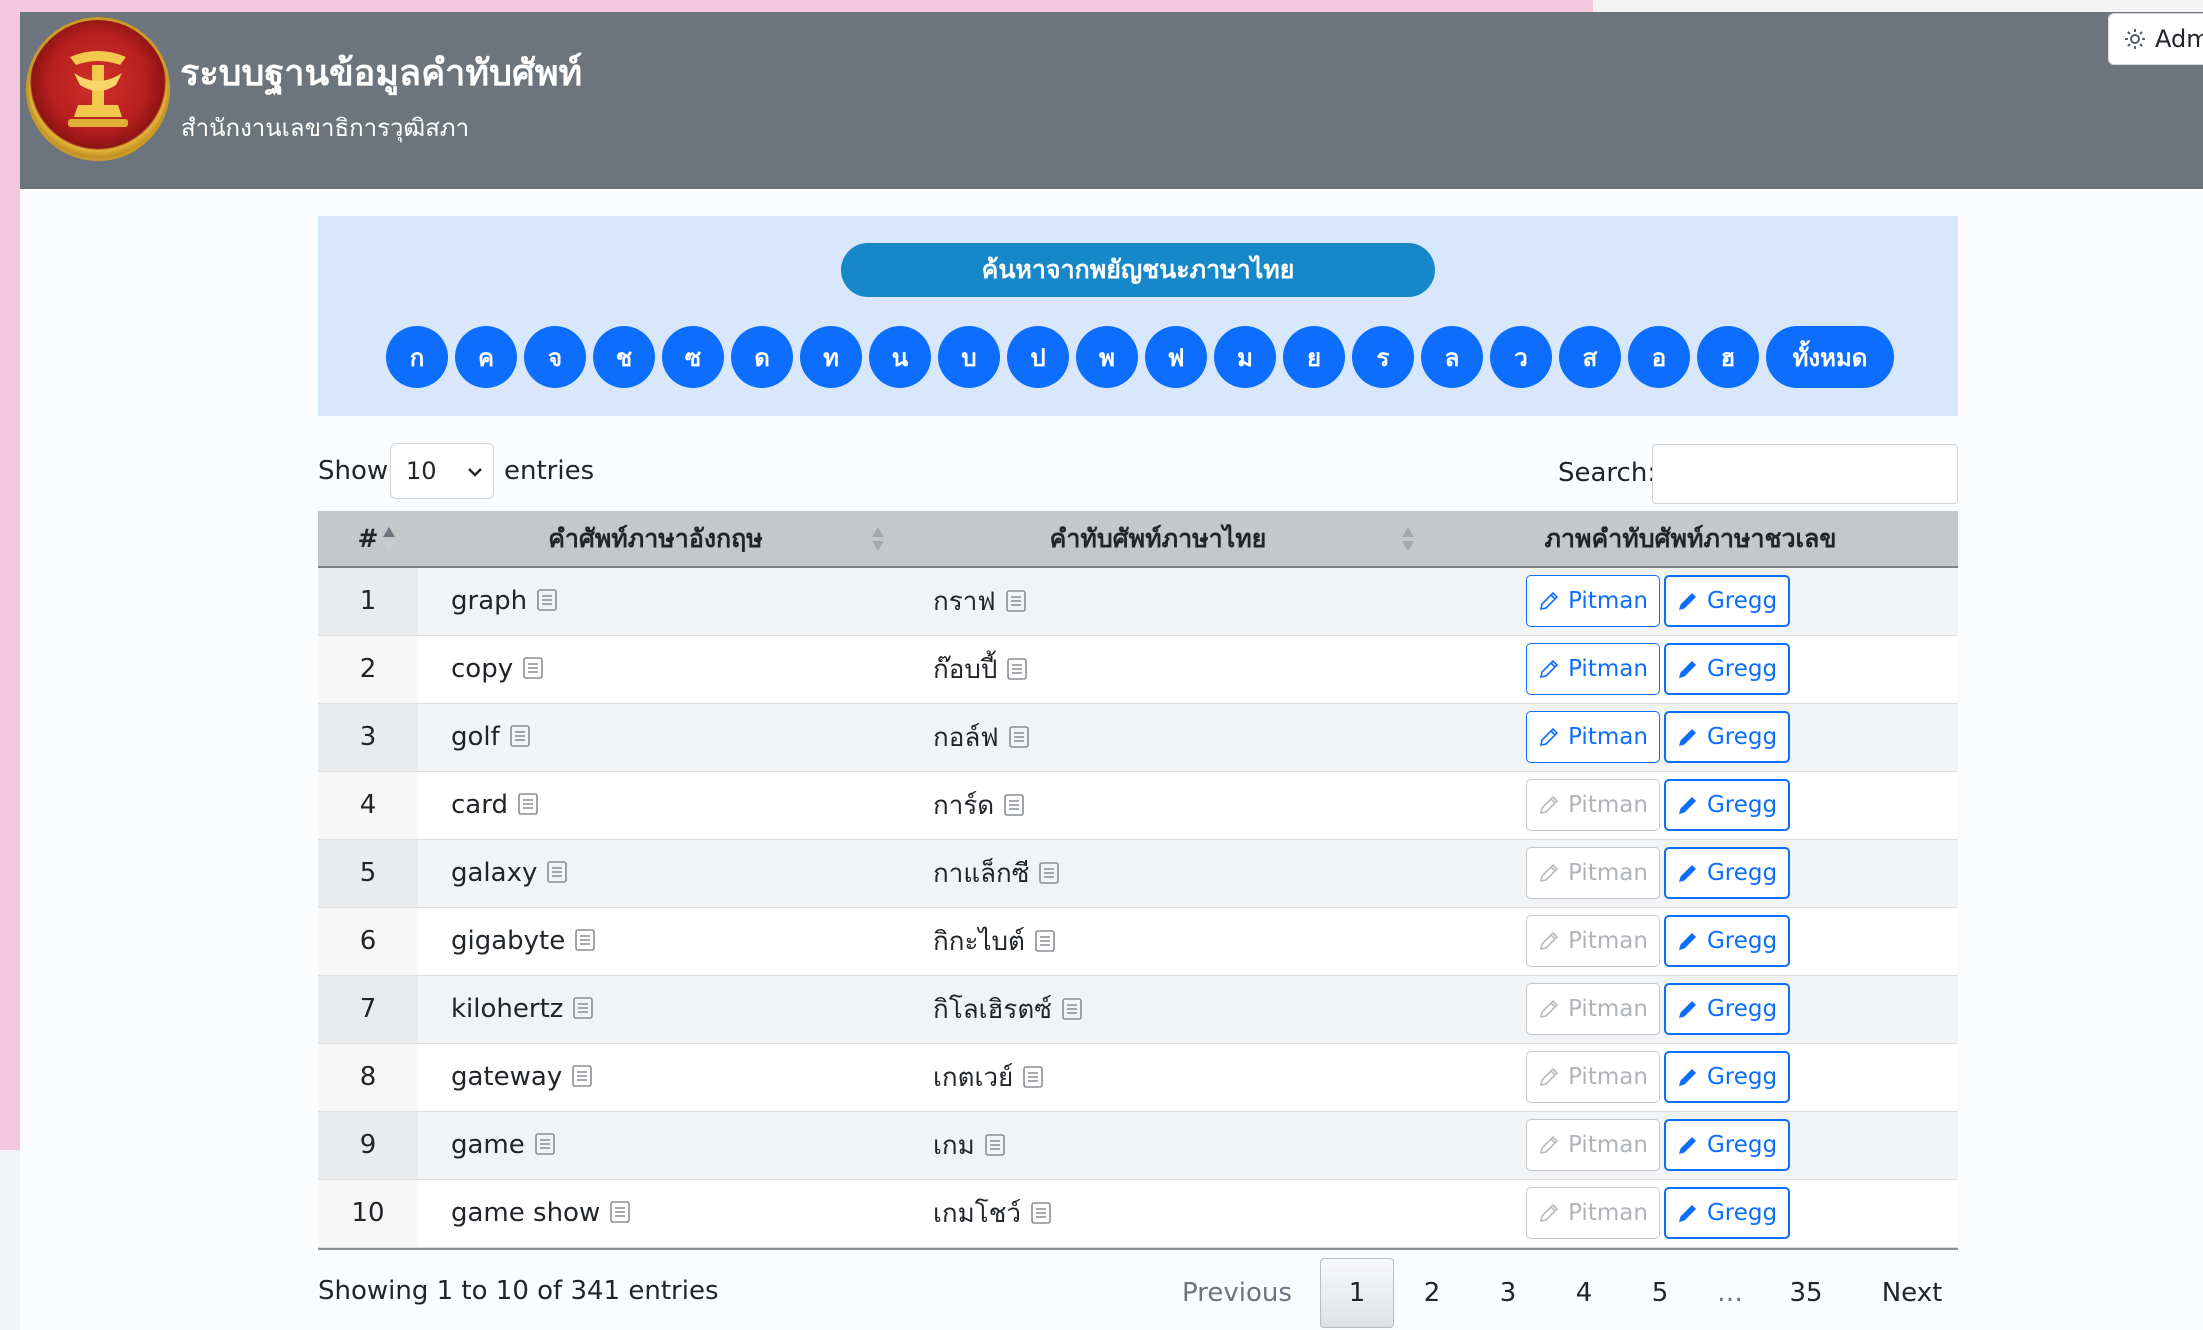 The height and width of the screenshot is (1330, 2203). I want to click on table-row: 8 gateway เกตเวย์ Pitman Gregg, so click(1138, 1077).